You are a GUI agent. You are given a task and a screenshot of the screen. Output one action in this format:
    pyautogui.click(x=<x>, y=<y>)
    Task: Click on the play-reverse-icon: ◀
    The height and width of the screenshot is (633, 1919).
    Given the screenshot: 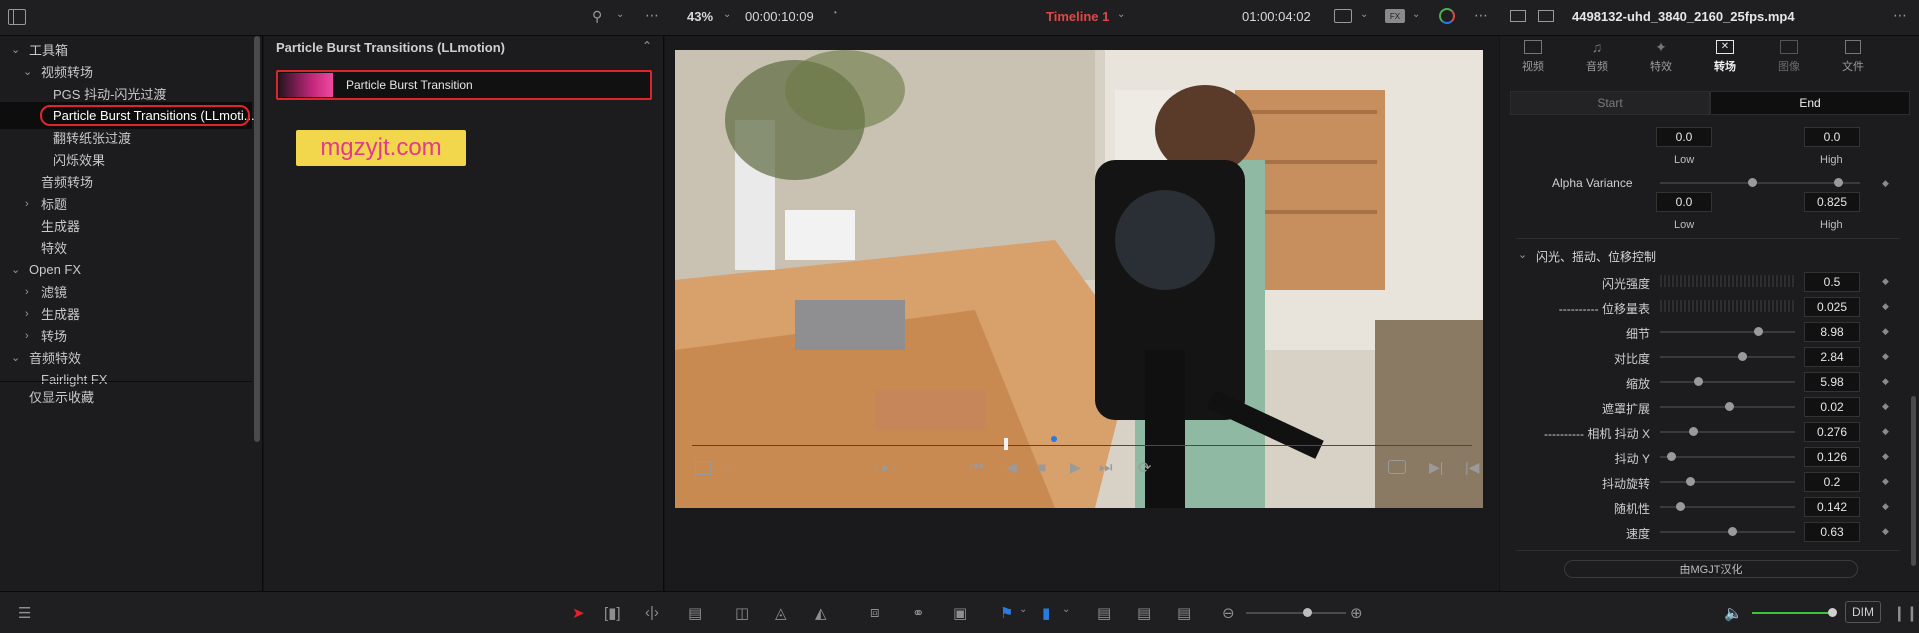 What is the action you would take?
    pyautogui.click(x=1011, y=467)
    